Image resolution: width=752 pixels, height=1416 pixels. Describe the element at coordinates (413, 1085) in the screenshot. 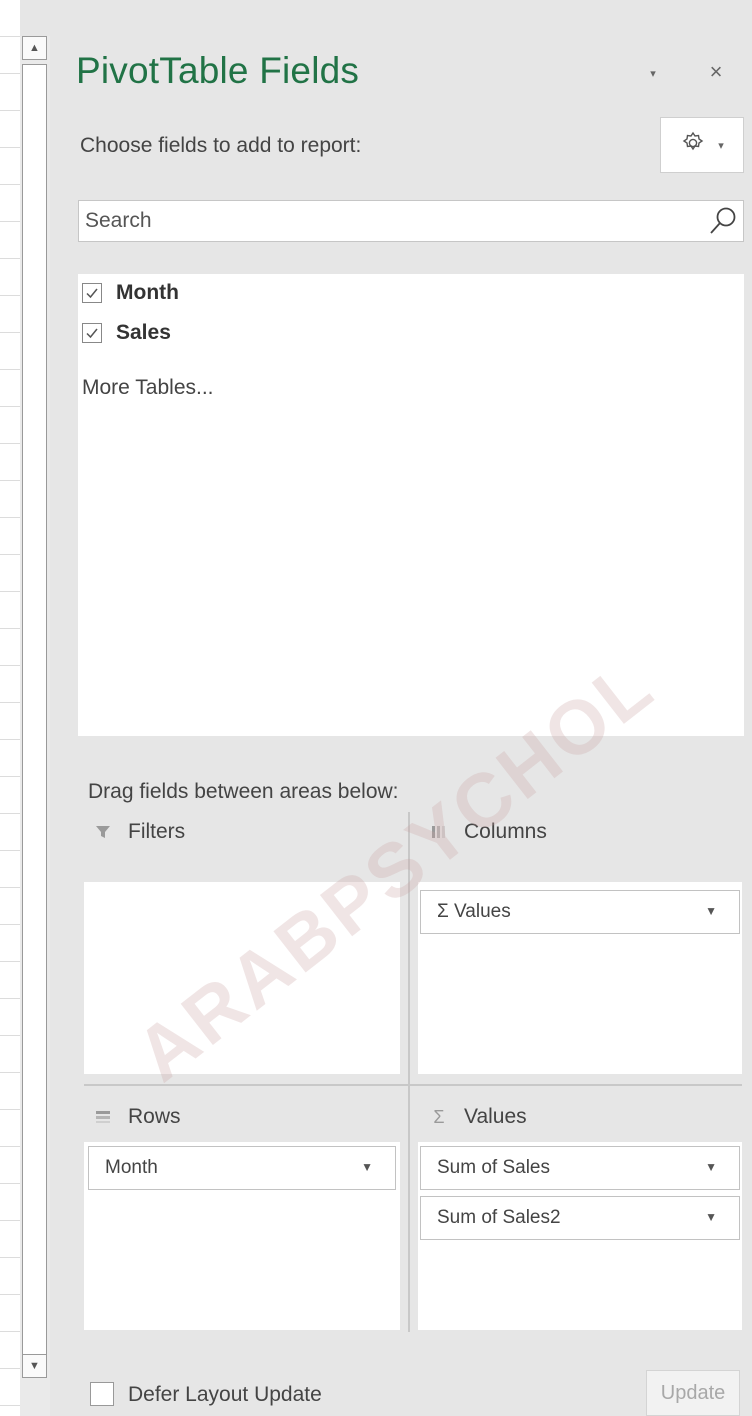

I see `area-divider-horizontal` at that location.